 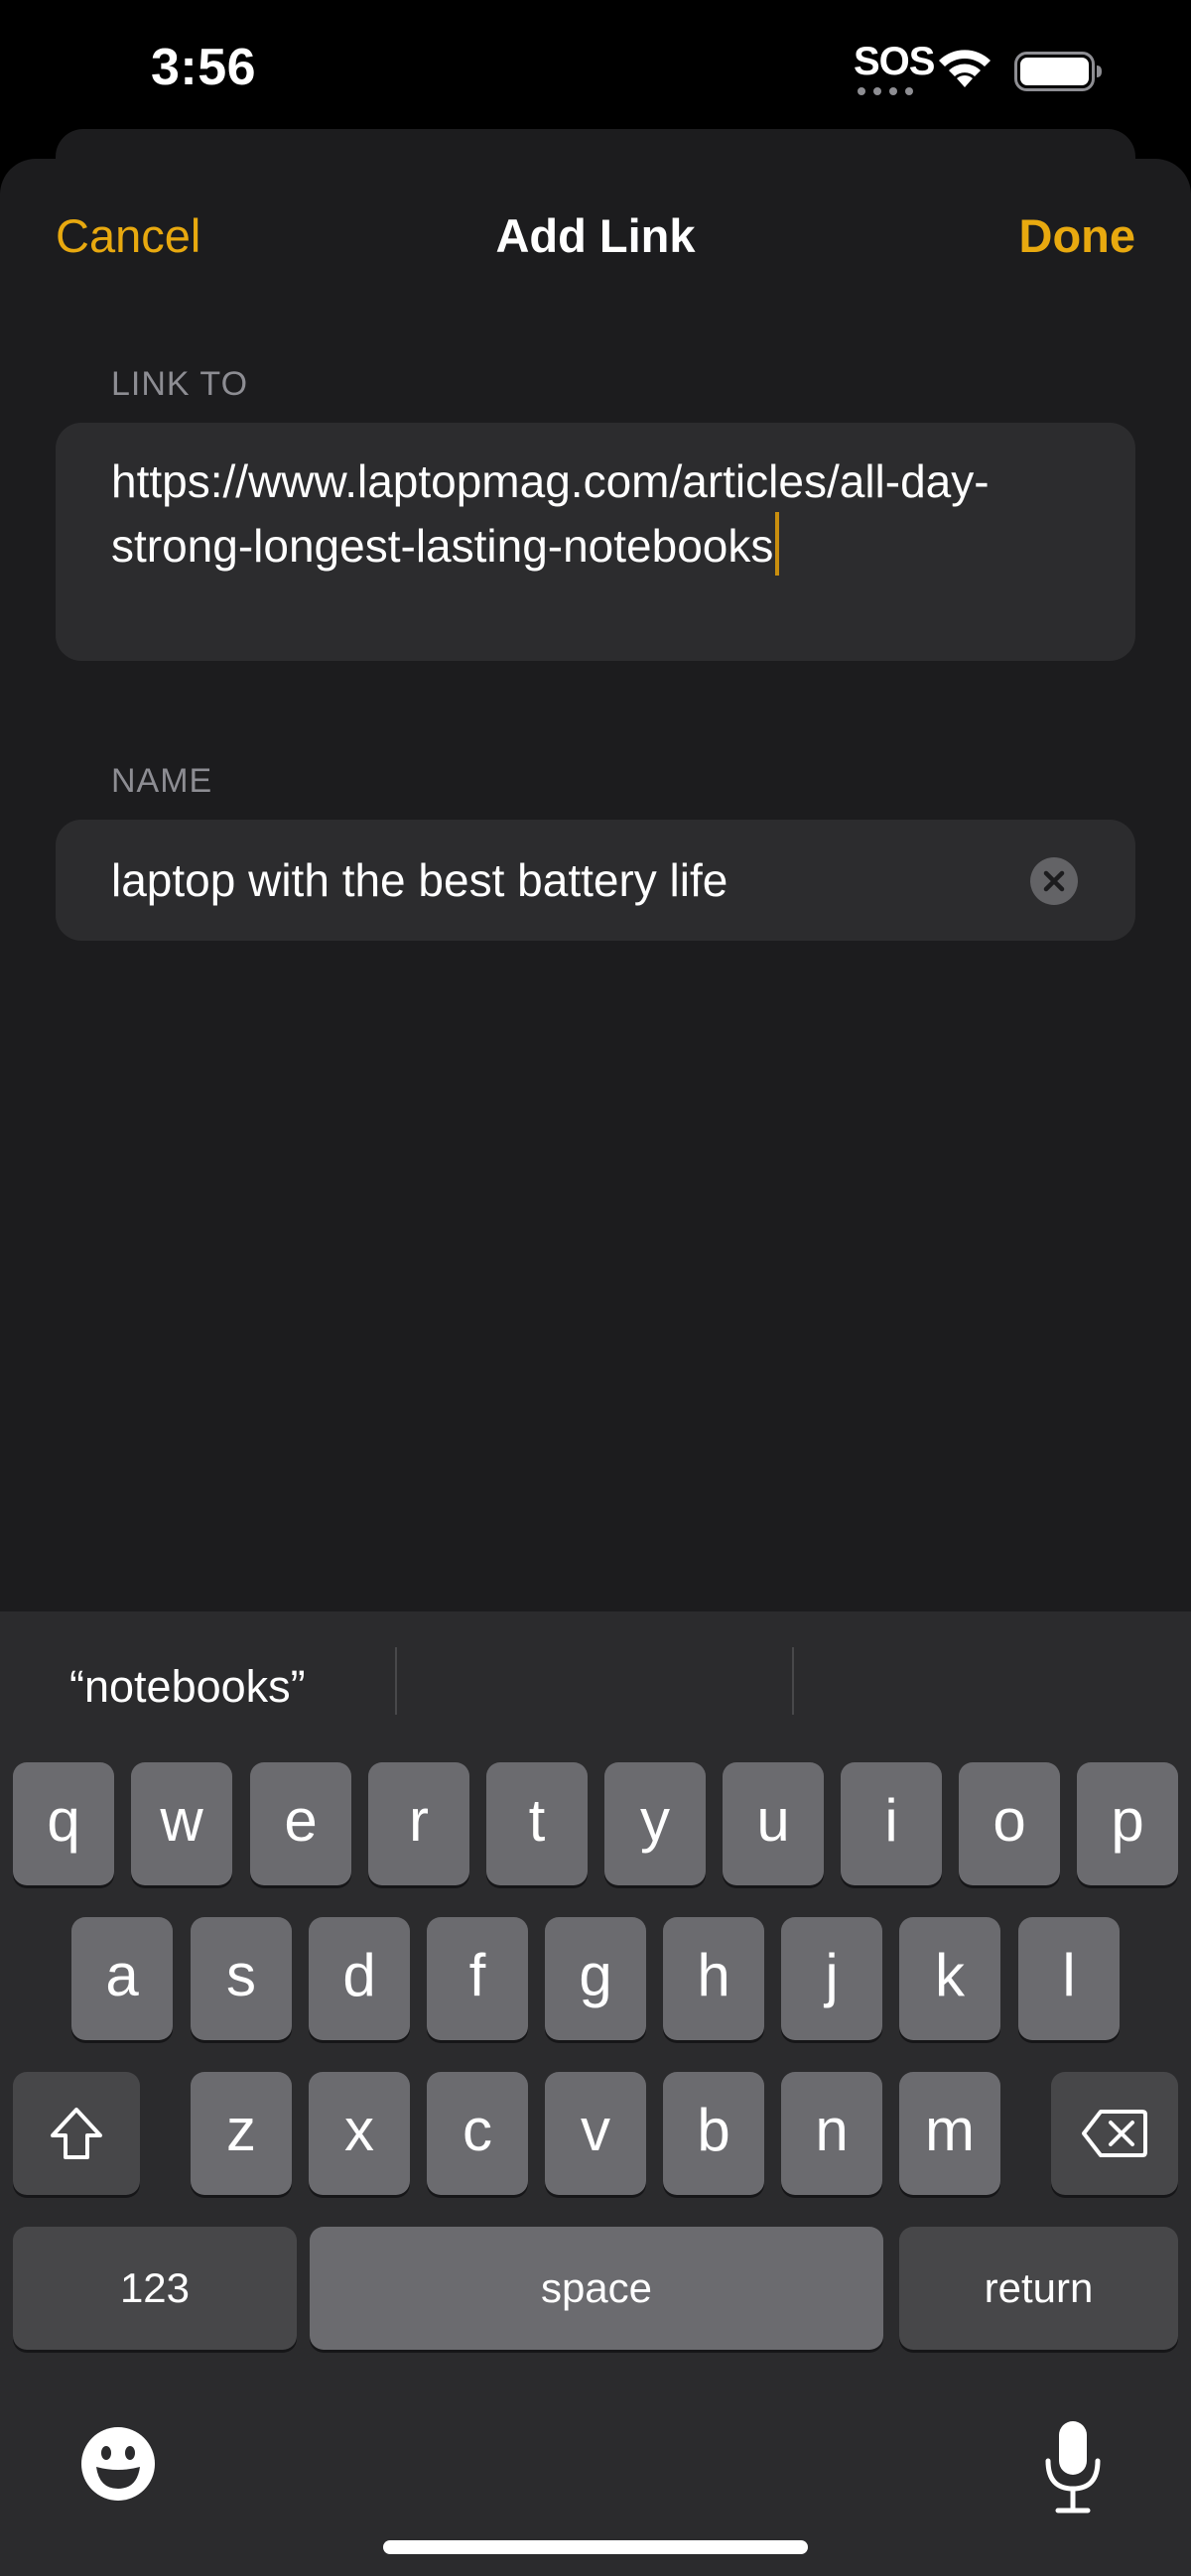 What do you see at coordinates (204, 68) in the screenshot?
I see `status-time: 3:56` at bounding box center [204, 68].